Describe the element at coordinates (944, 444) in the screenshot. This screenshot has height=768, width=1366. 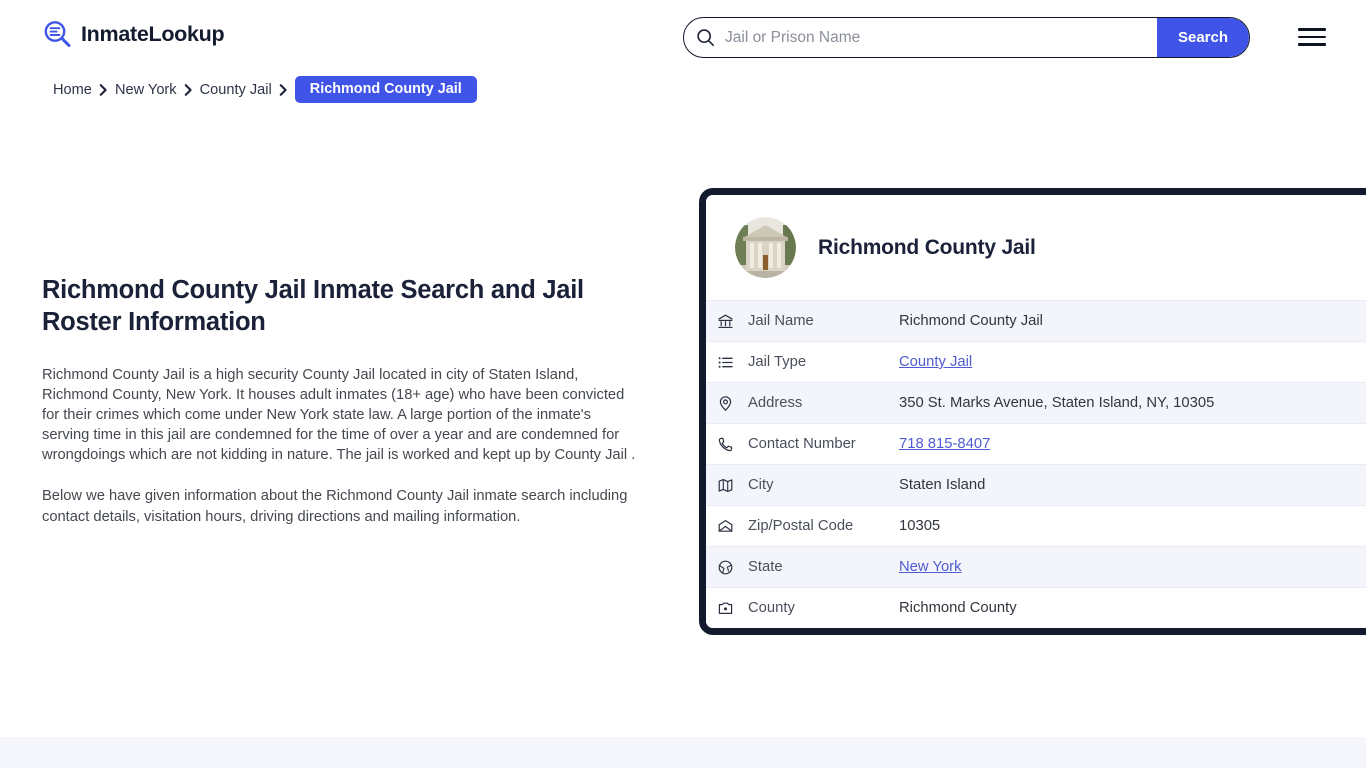
I see `row-value-link-phone: 718 815-8407` at that location.